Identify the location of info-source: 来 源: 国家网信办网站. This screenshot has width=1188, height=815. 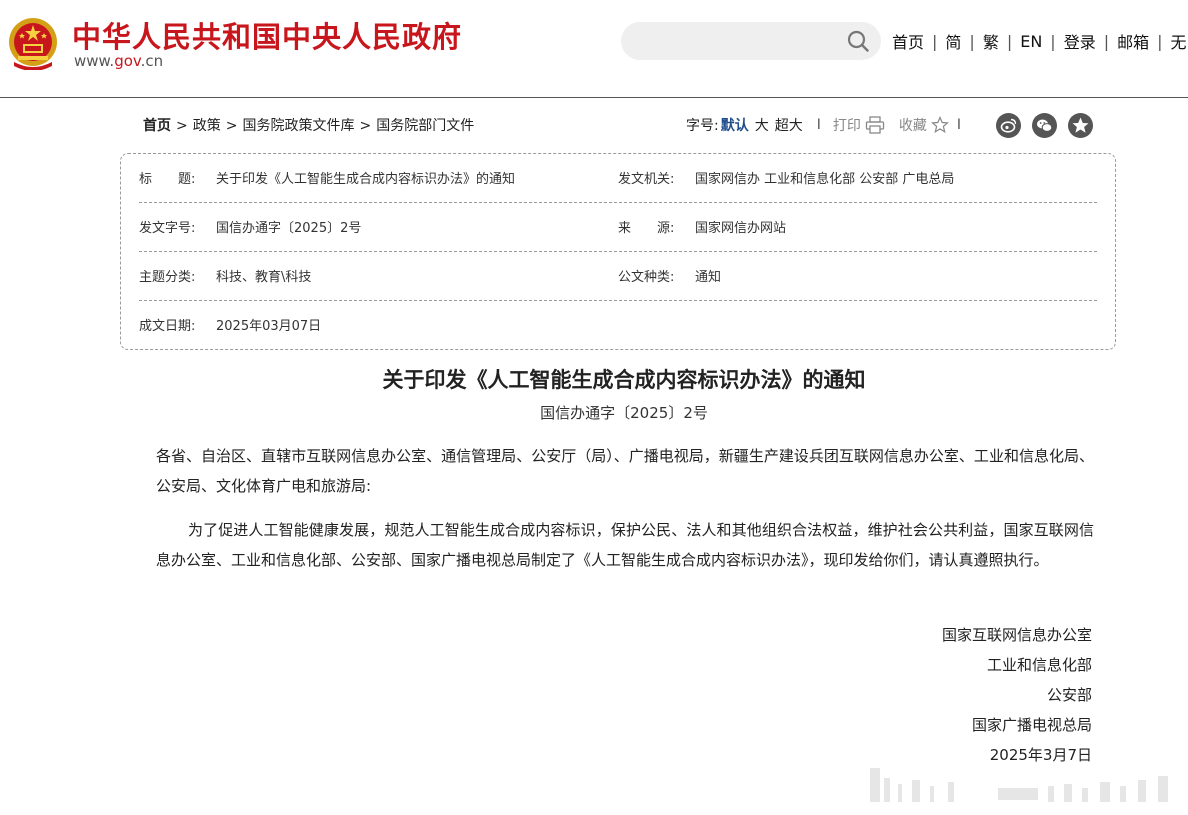
(702, 226).